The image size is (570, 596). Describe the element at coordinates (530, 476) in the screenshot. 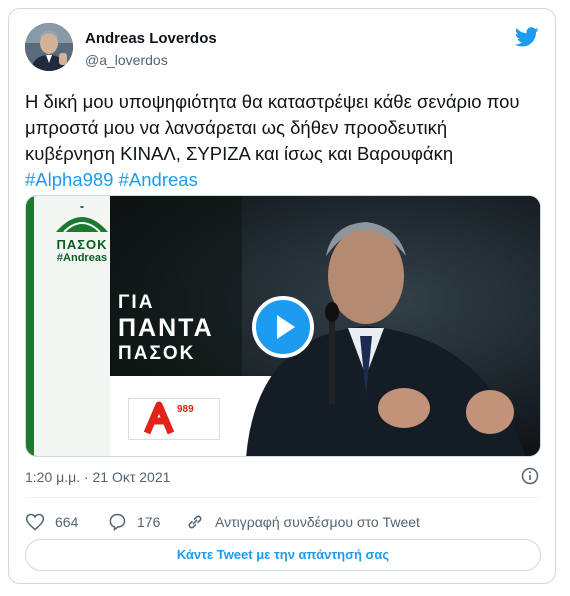

I see `info-icon` at that location.